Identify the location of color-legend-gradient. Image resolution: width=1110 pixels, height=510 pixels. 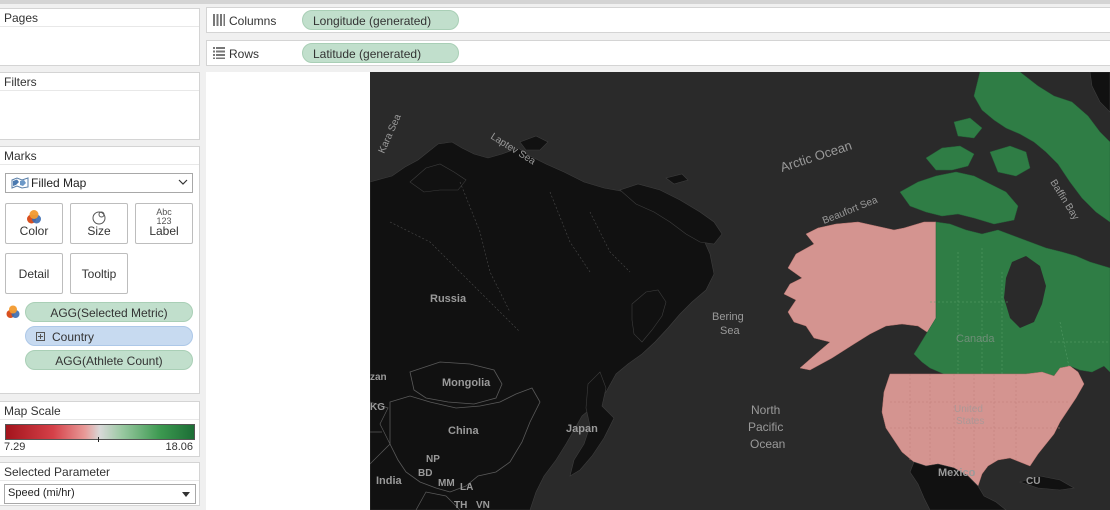
(100, 432).